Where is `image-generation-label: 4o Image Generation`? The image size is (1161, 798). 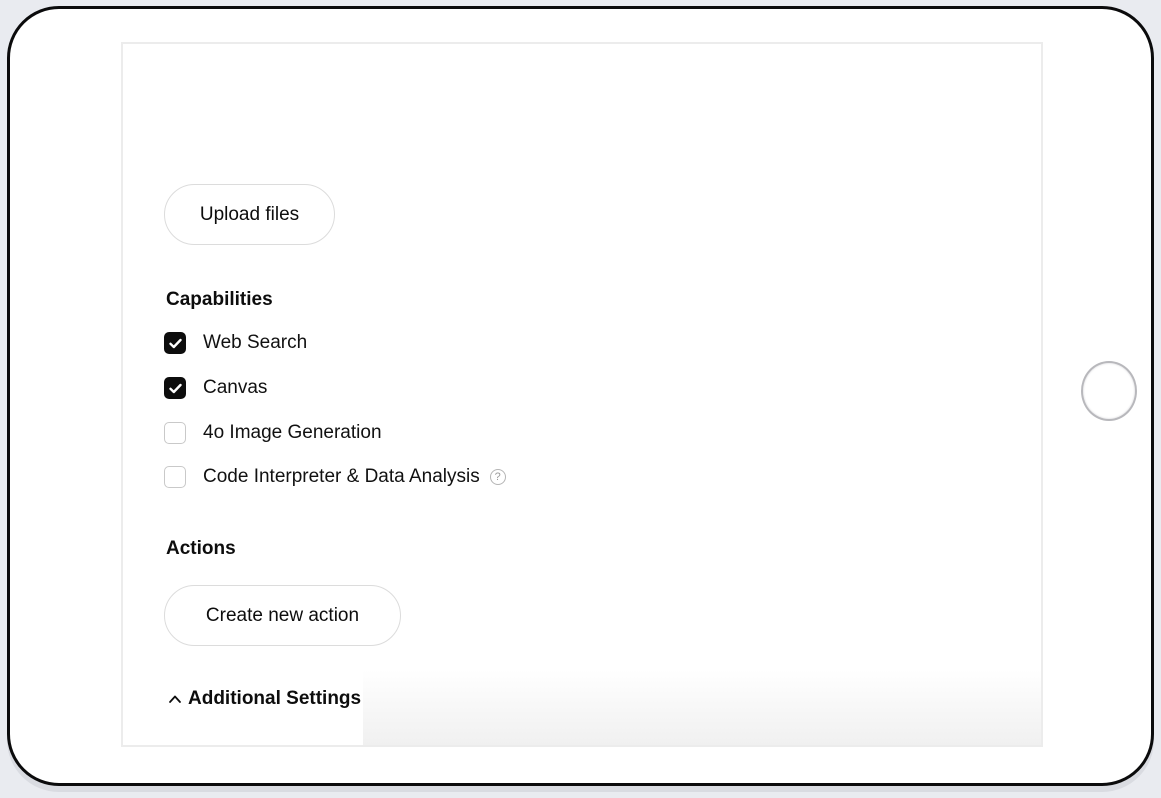 image-generation-label: 4o Image Generation is located at coordinates (292, 432).